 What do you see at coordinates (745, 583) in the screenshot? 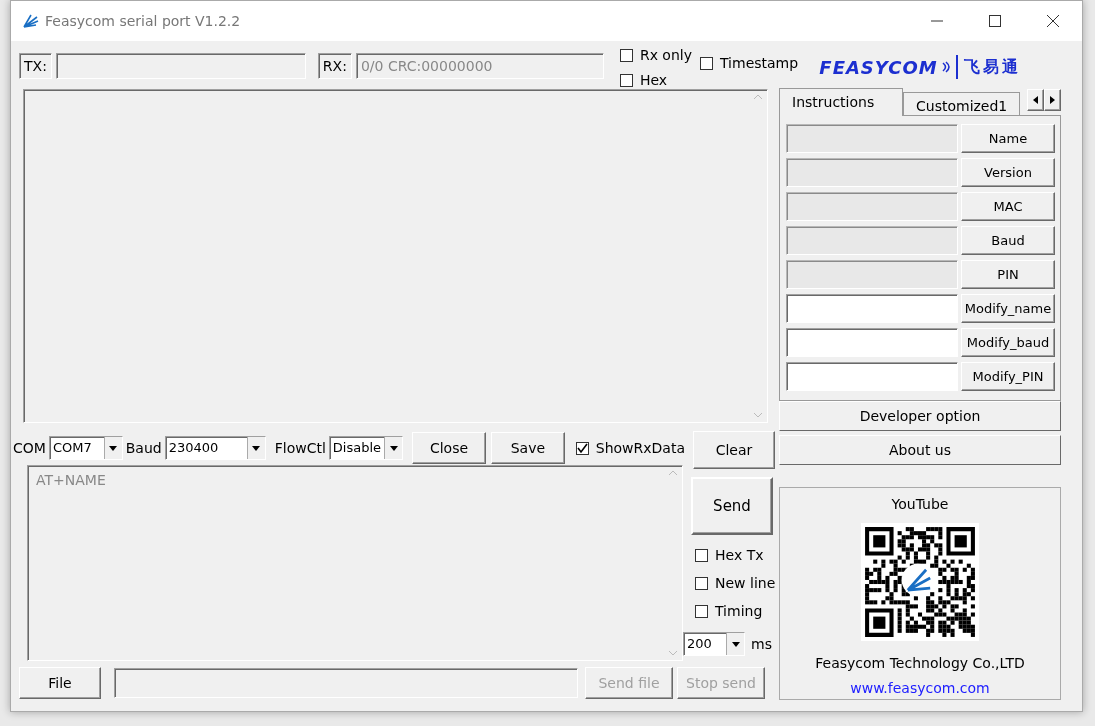
I see `checkbox-label: New line` at bounding box center [745, 583].